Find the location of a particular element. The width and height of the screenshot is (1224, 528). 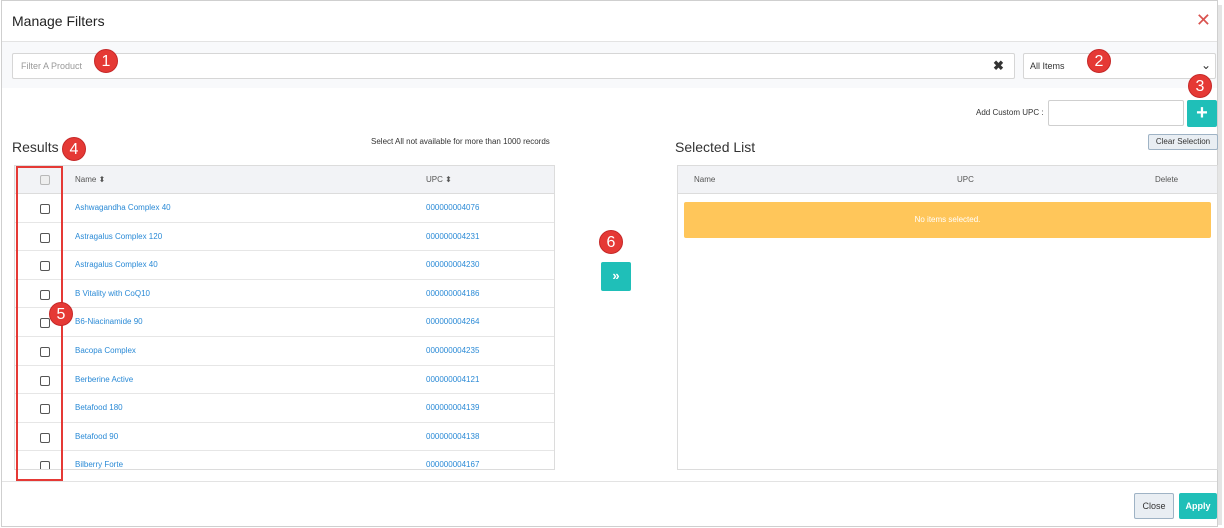

dialog-footer: Close Apply is located at coordinates (609, 504).